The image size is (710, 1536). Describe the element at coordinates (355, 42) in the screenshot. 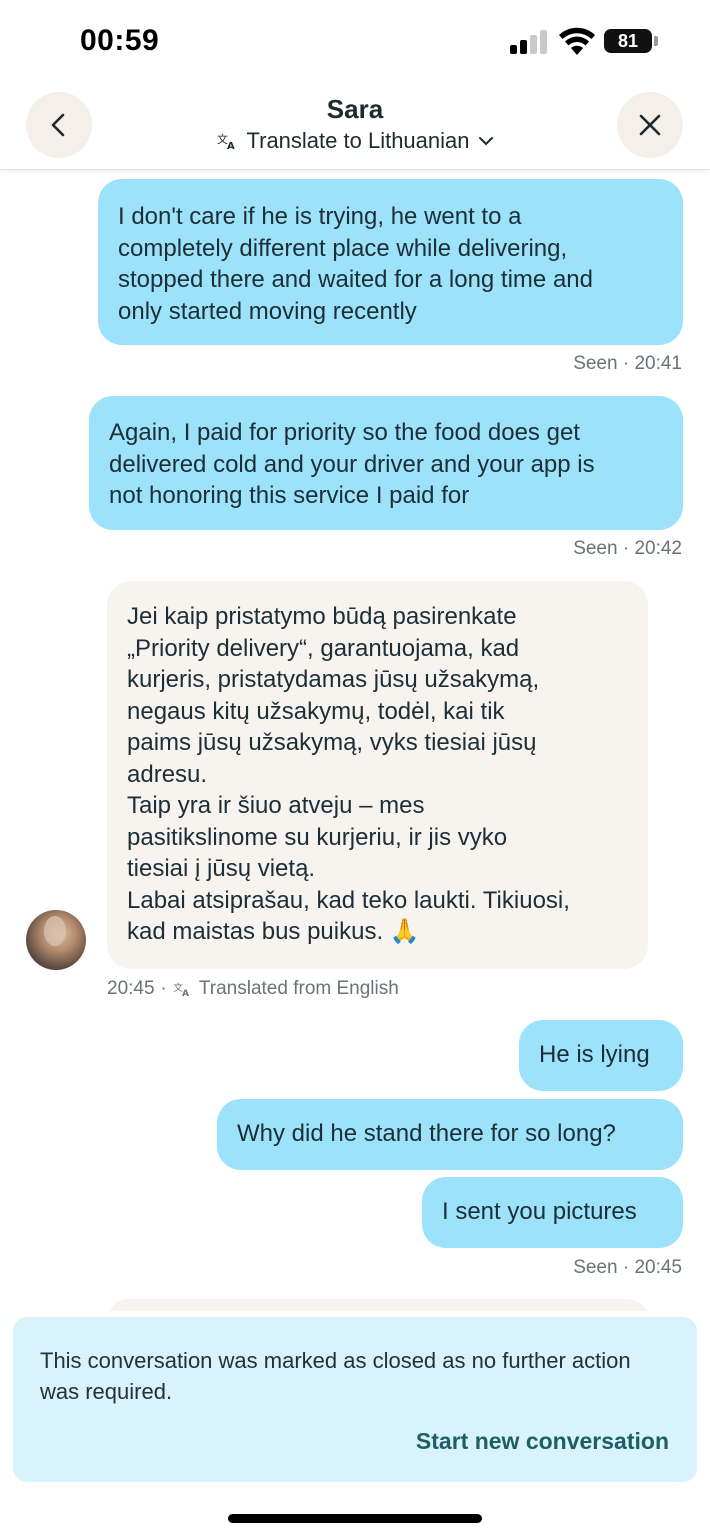

I see `status-bar: 00:59 81` at that location.